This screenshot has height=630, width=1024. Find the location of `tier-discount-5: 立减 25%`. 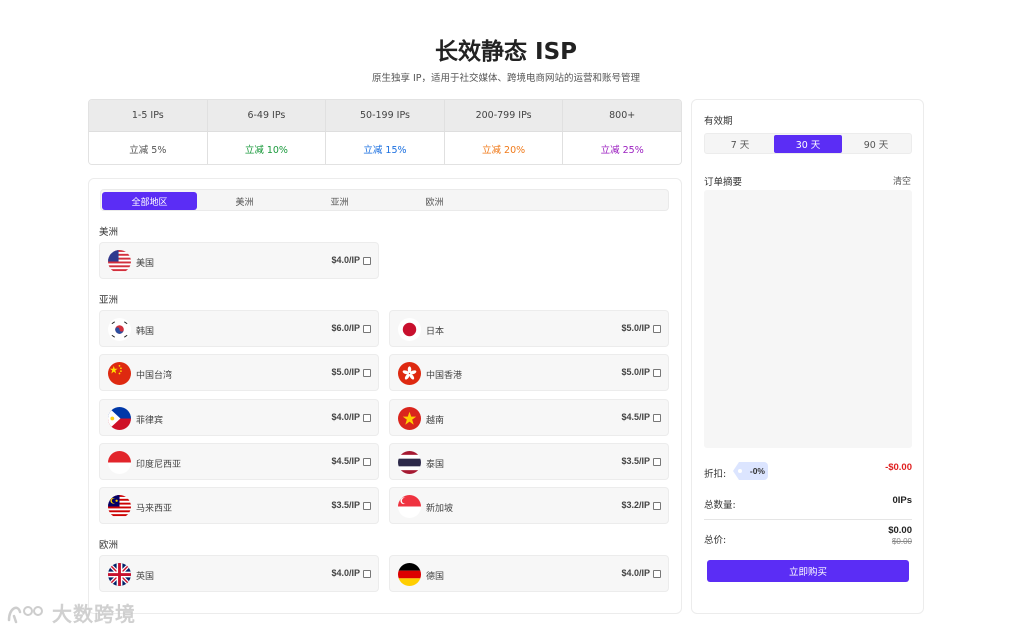

tier-discount-5: 立减 25% is located at coordinates (622, 150).